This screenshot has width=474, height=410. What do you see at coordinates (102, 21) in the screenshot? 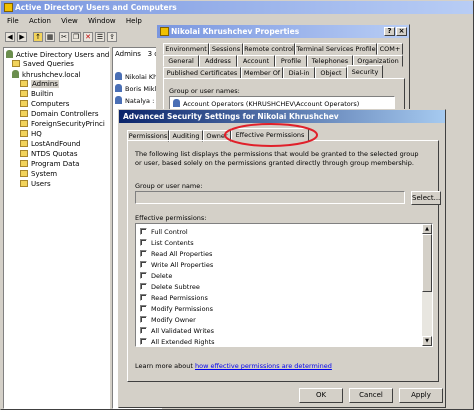
I see `menu-window: Window` at bounding box center [102, 21].